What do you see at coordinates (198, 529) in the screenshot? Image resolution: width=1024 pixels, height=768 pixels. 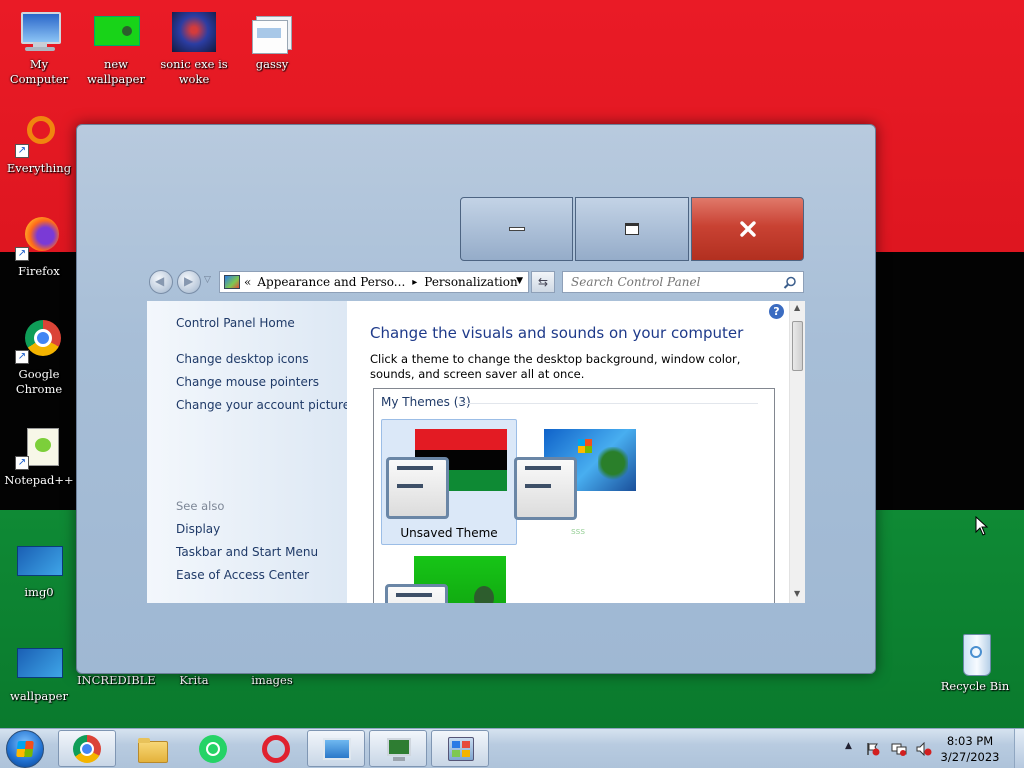 I see `link-display: Display` at bounding box center [198, 529].